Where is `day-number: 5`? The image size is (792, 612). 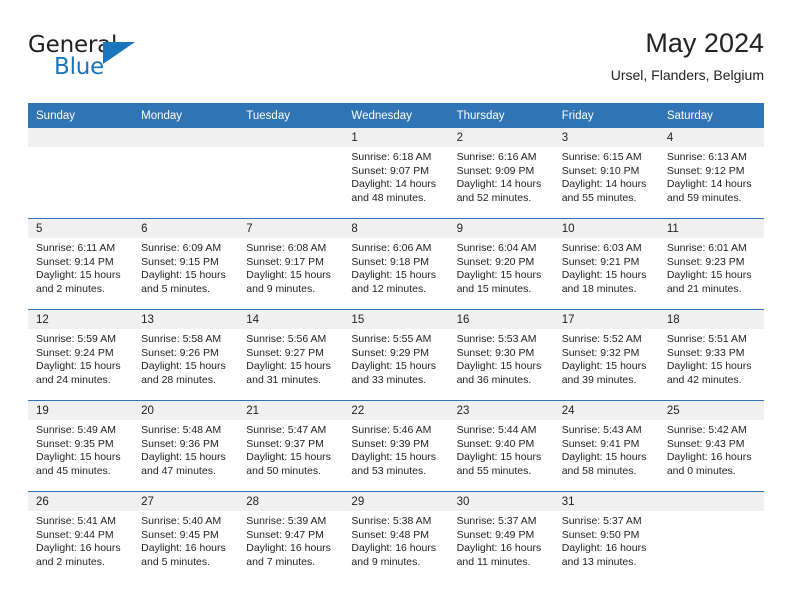 day-number: 5 is located at coordinates (81, 228).